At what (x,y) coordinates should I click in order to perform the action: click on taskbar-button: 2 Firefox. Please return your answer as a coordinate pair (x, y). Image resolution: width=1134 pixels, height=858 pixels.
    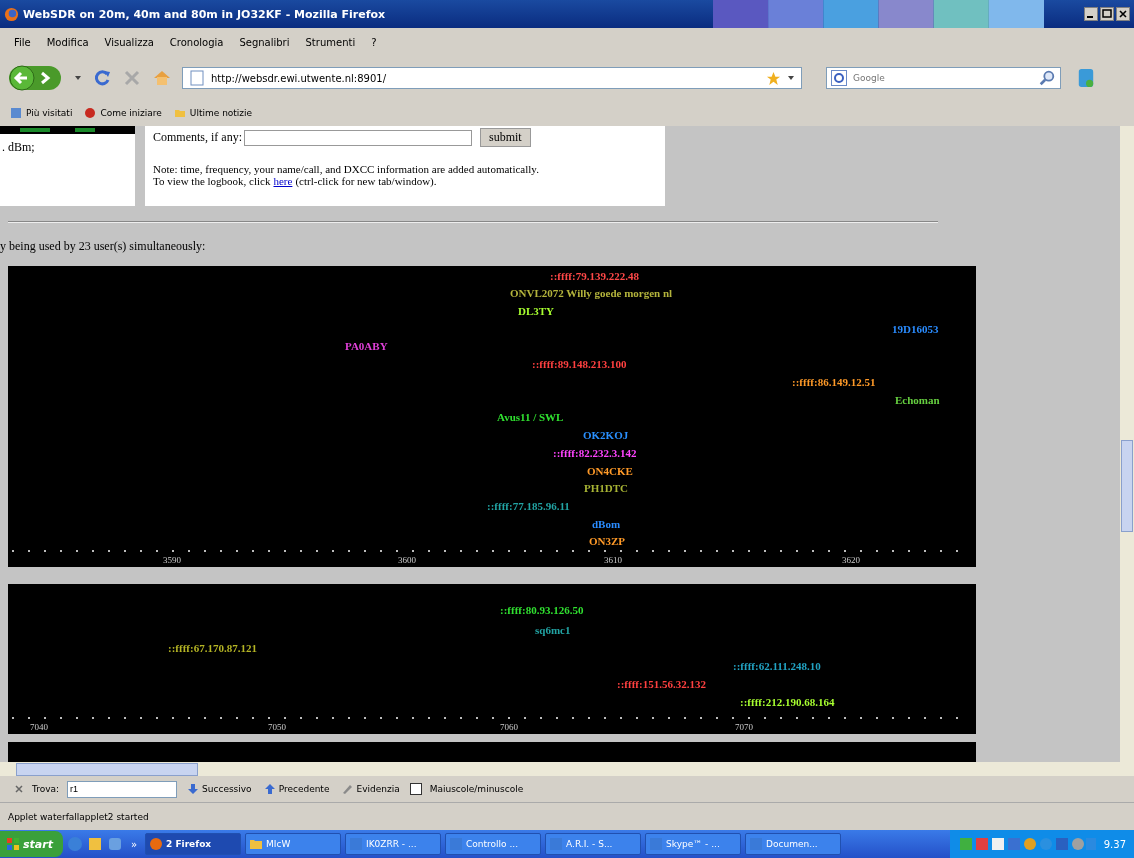
    Looking at the image, I should click on (193, 844).